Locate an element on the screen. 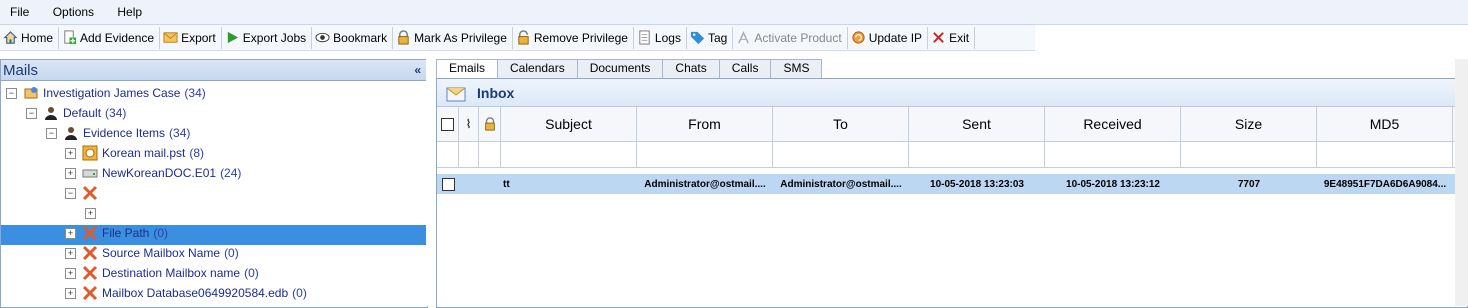  tag-icon is located at coordinates (697, 38).